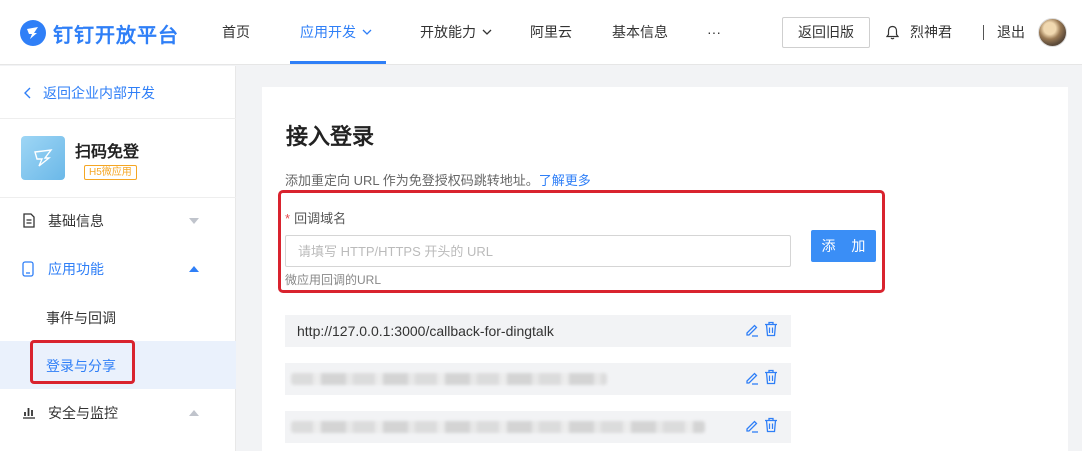  Describe the element at coordinates (338, 62) in the screenshot. I see `active-tab-indicator` at that location.